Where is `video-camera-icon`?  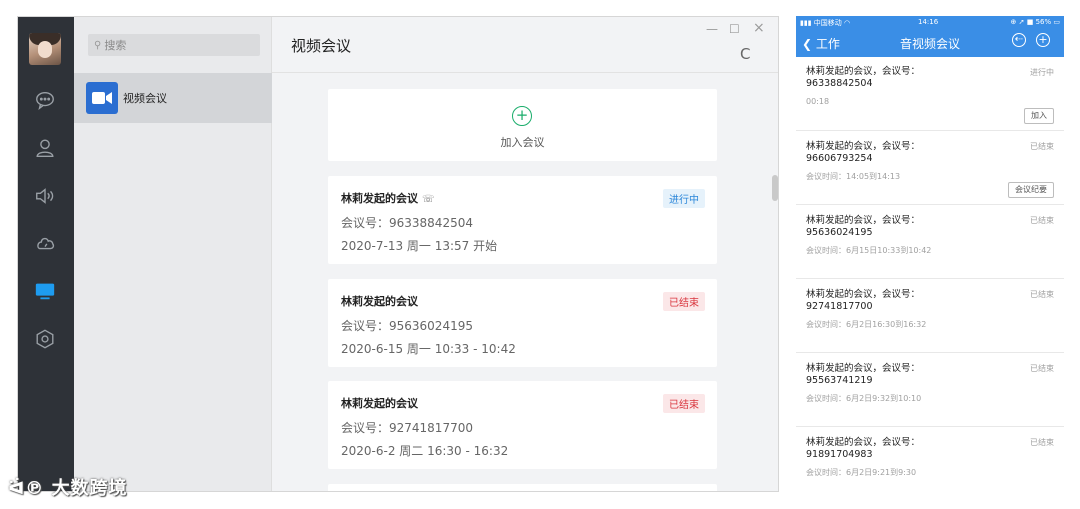 video-camera-icon is located at coordinates (102, 98).